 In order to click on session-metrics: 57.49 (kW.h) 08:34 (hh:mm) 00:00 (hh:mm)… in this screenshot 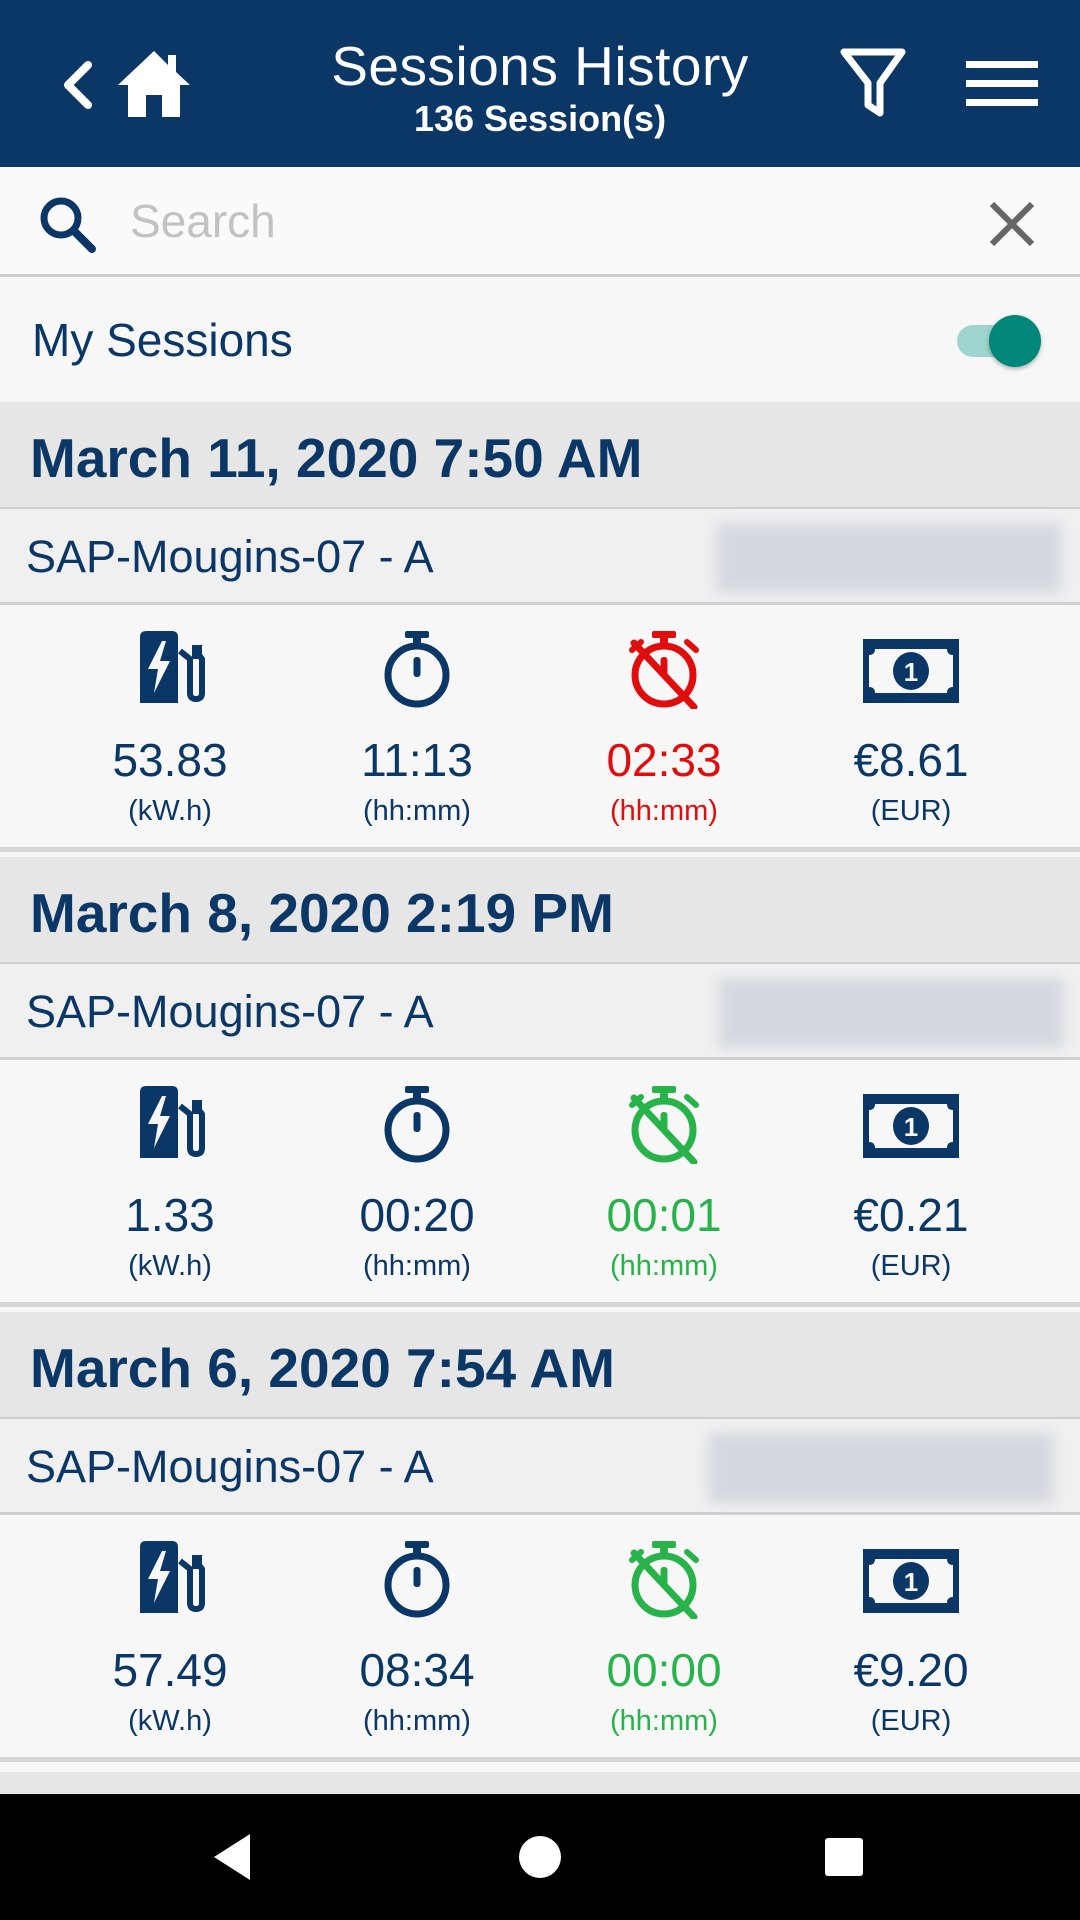, I will do `click(540, 1638)`.